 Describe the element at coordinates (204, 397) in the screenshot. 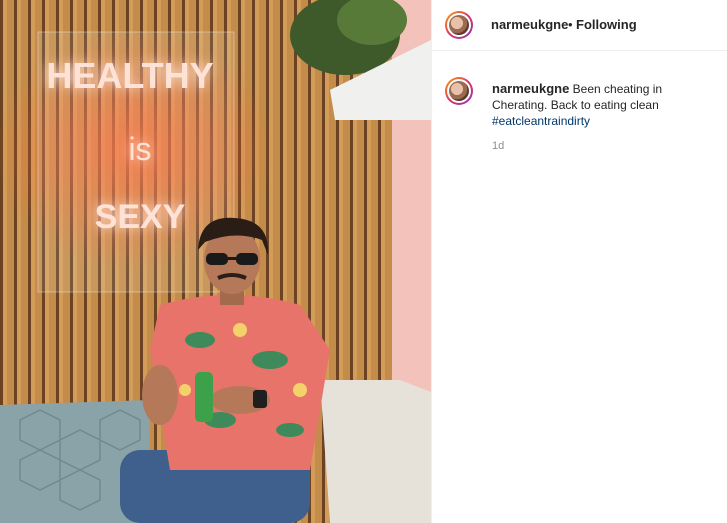

I see `juice-bottle` at that location.